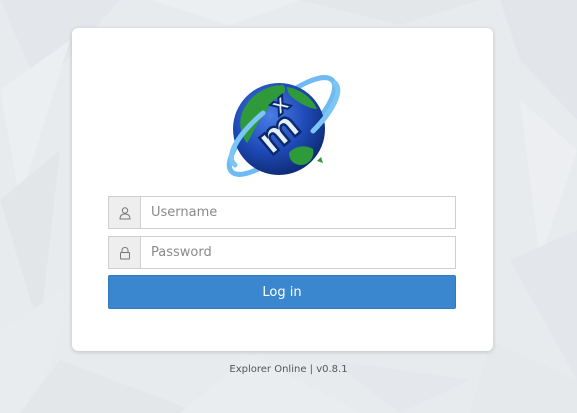 This screenshot has height=413, width=577. Describe the element at coordinates (288, 369) in the screenshot. I see `version-footer: Explorer Online | v0.8.1` at that location.